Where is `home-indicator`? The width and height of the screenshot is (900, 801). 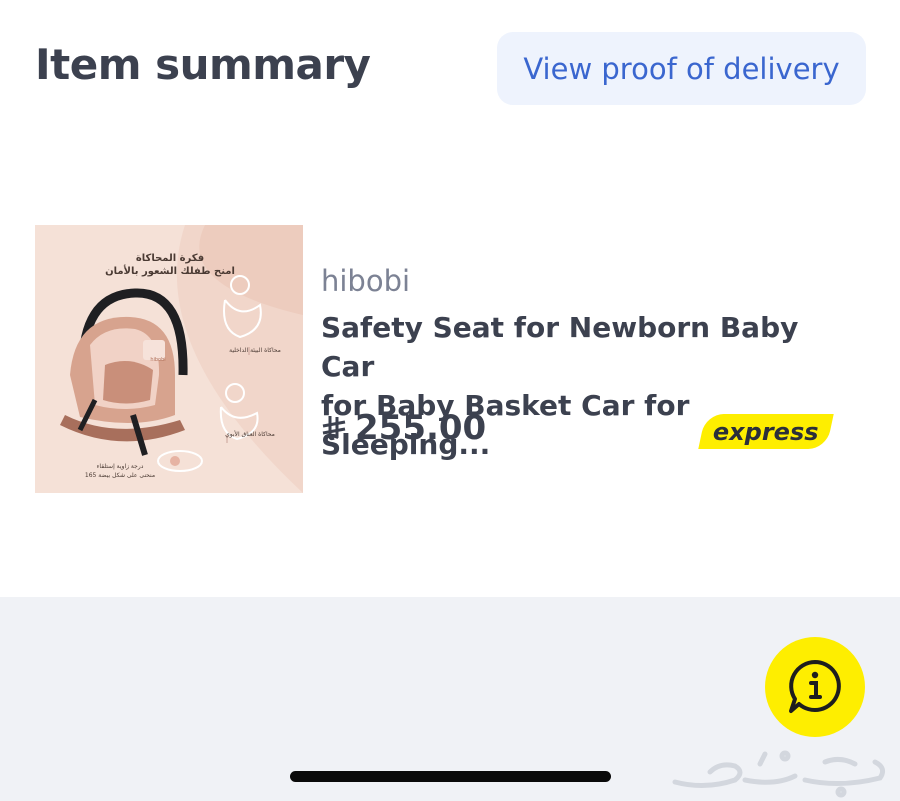 home-indicator is located at coordinates (450, 776).